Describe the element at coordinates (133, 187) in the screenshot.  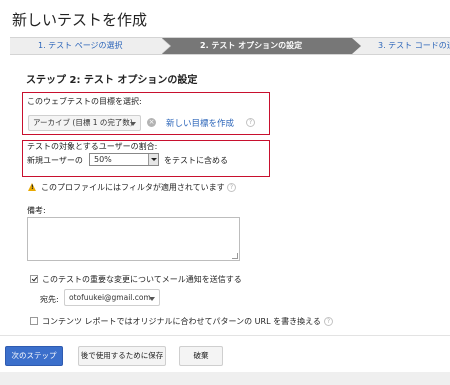
I see `filter-warning-text: このプロファイルにはフィルタが適用されています` at that location.